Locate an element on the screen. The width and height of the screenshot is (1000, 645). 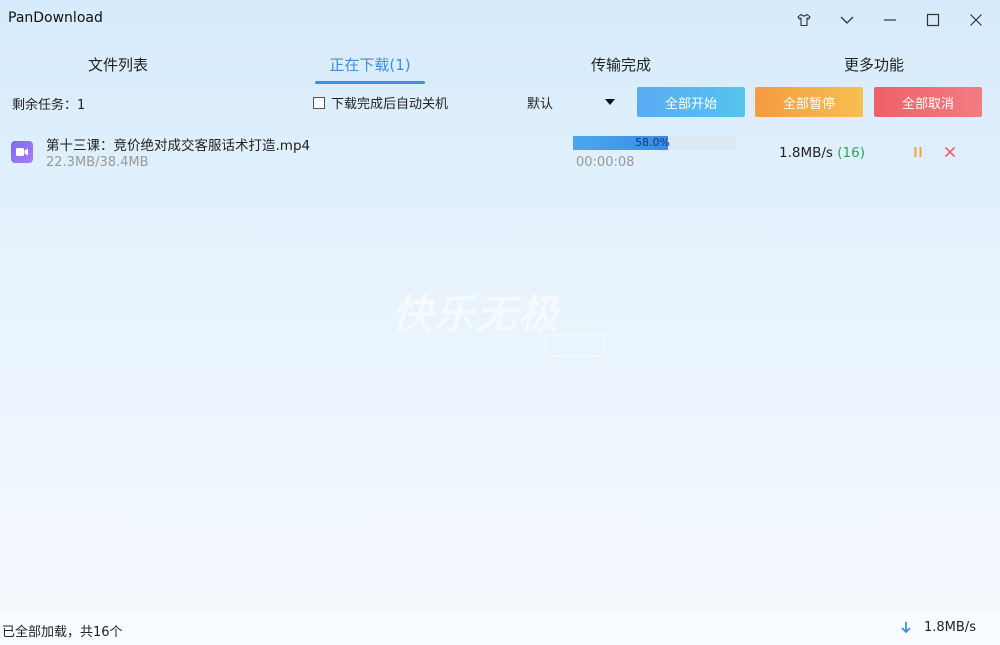
tab-downloading: 正在下载(1) is located at coordinates (370, 64).